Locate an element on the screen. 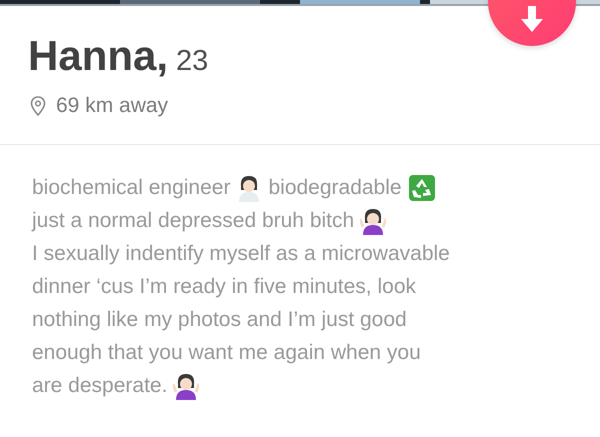 This screenshot has width=600, height=437. bio-text: dinner ‘cus I’m ready in five minutes, look is located at coordinates (224, 286).